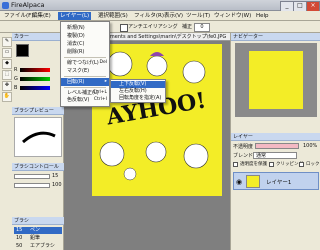 The height and width of the screenshot is (250, 320). I want to click on antialias-label: アンチエイリアシング, so click(153, 27).